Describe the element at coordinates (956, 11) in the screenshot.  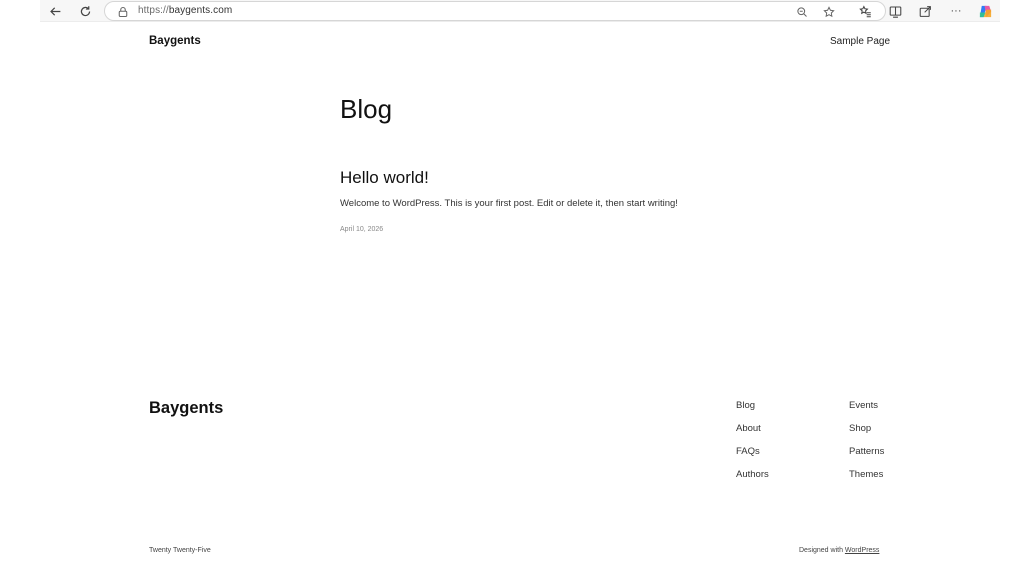
I see `more-icon: ···` at that location.